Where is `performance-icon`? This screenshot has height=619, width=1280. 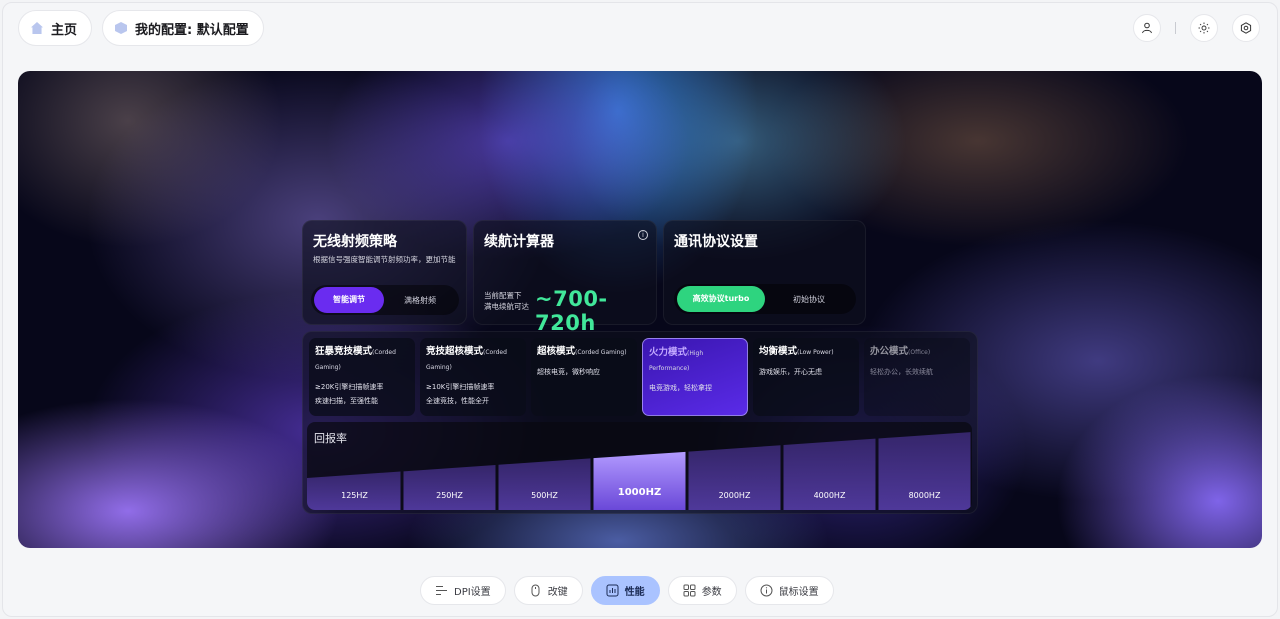
performance-icon is located at coordinates (612, 590).